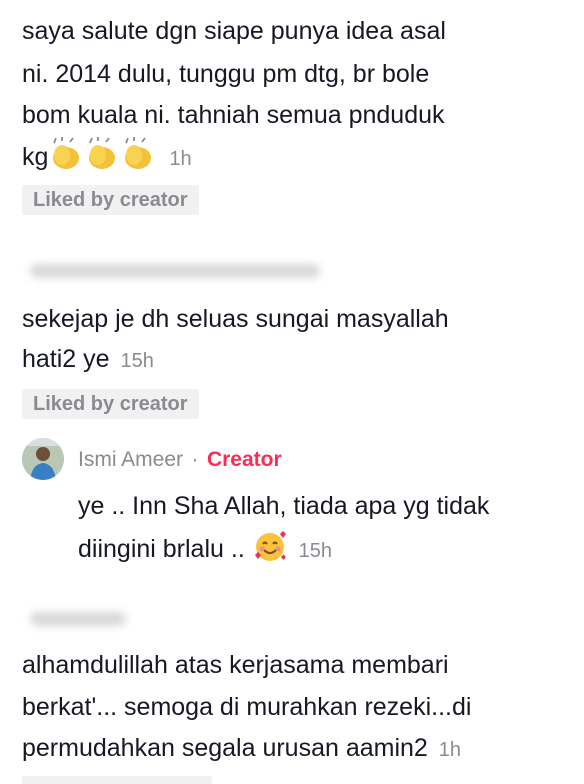  Describe the element at coordinates (284, 506) in the screenshot. I see `reply-line-1: ye .. Inn Sha Allah, tiada apa yg tidak` at that location.